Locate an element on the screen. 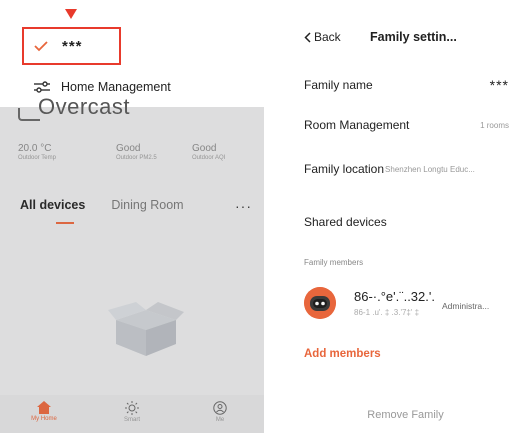 The width and height of the screenshot is (517, 433). weather-icon is located at coordinates (29, 114).